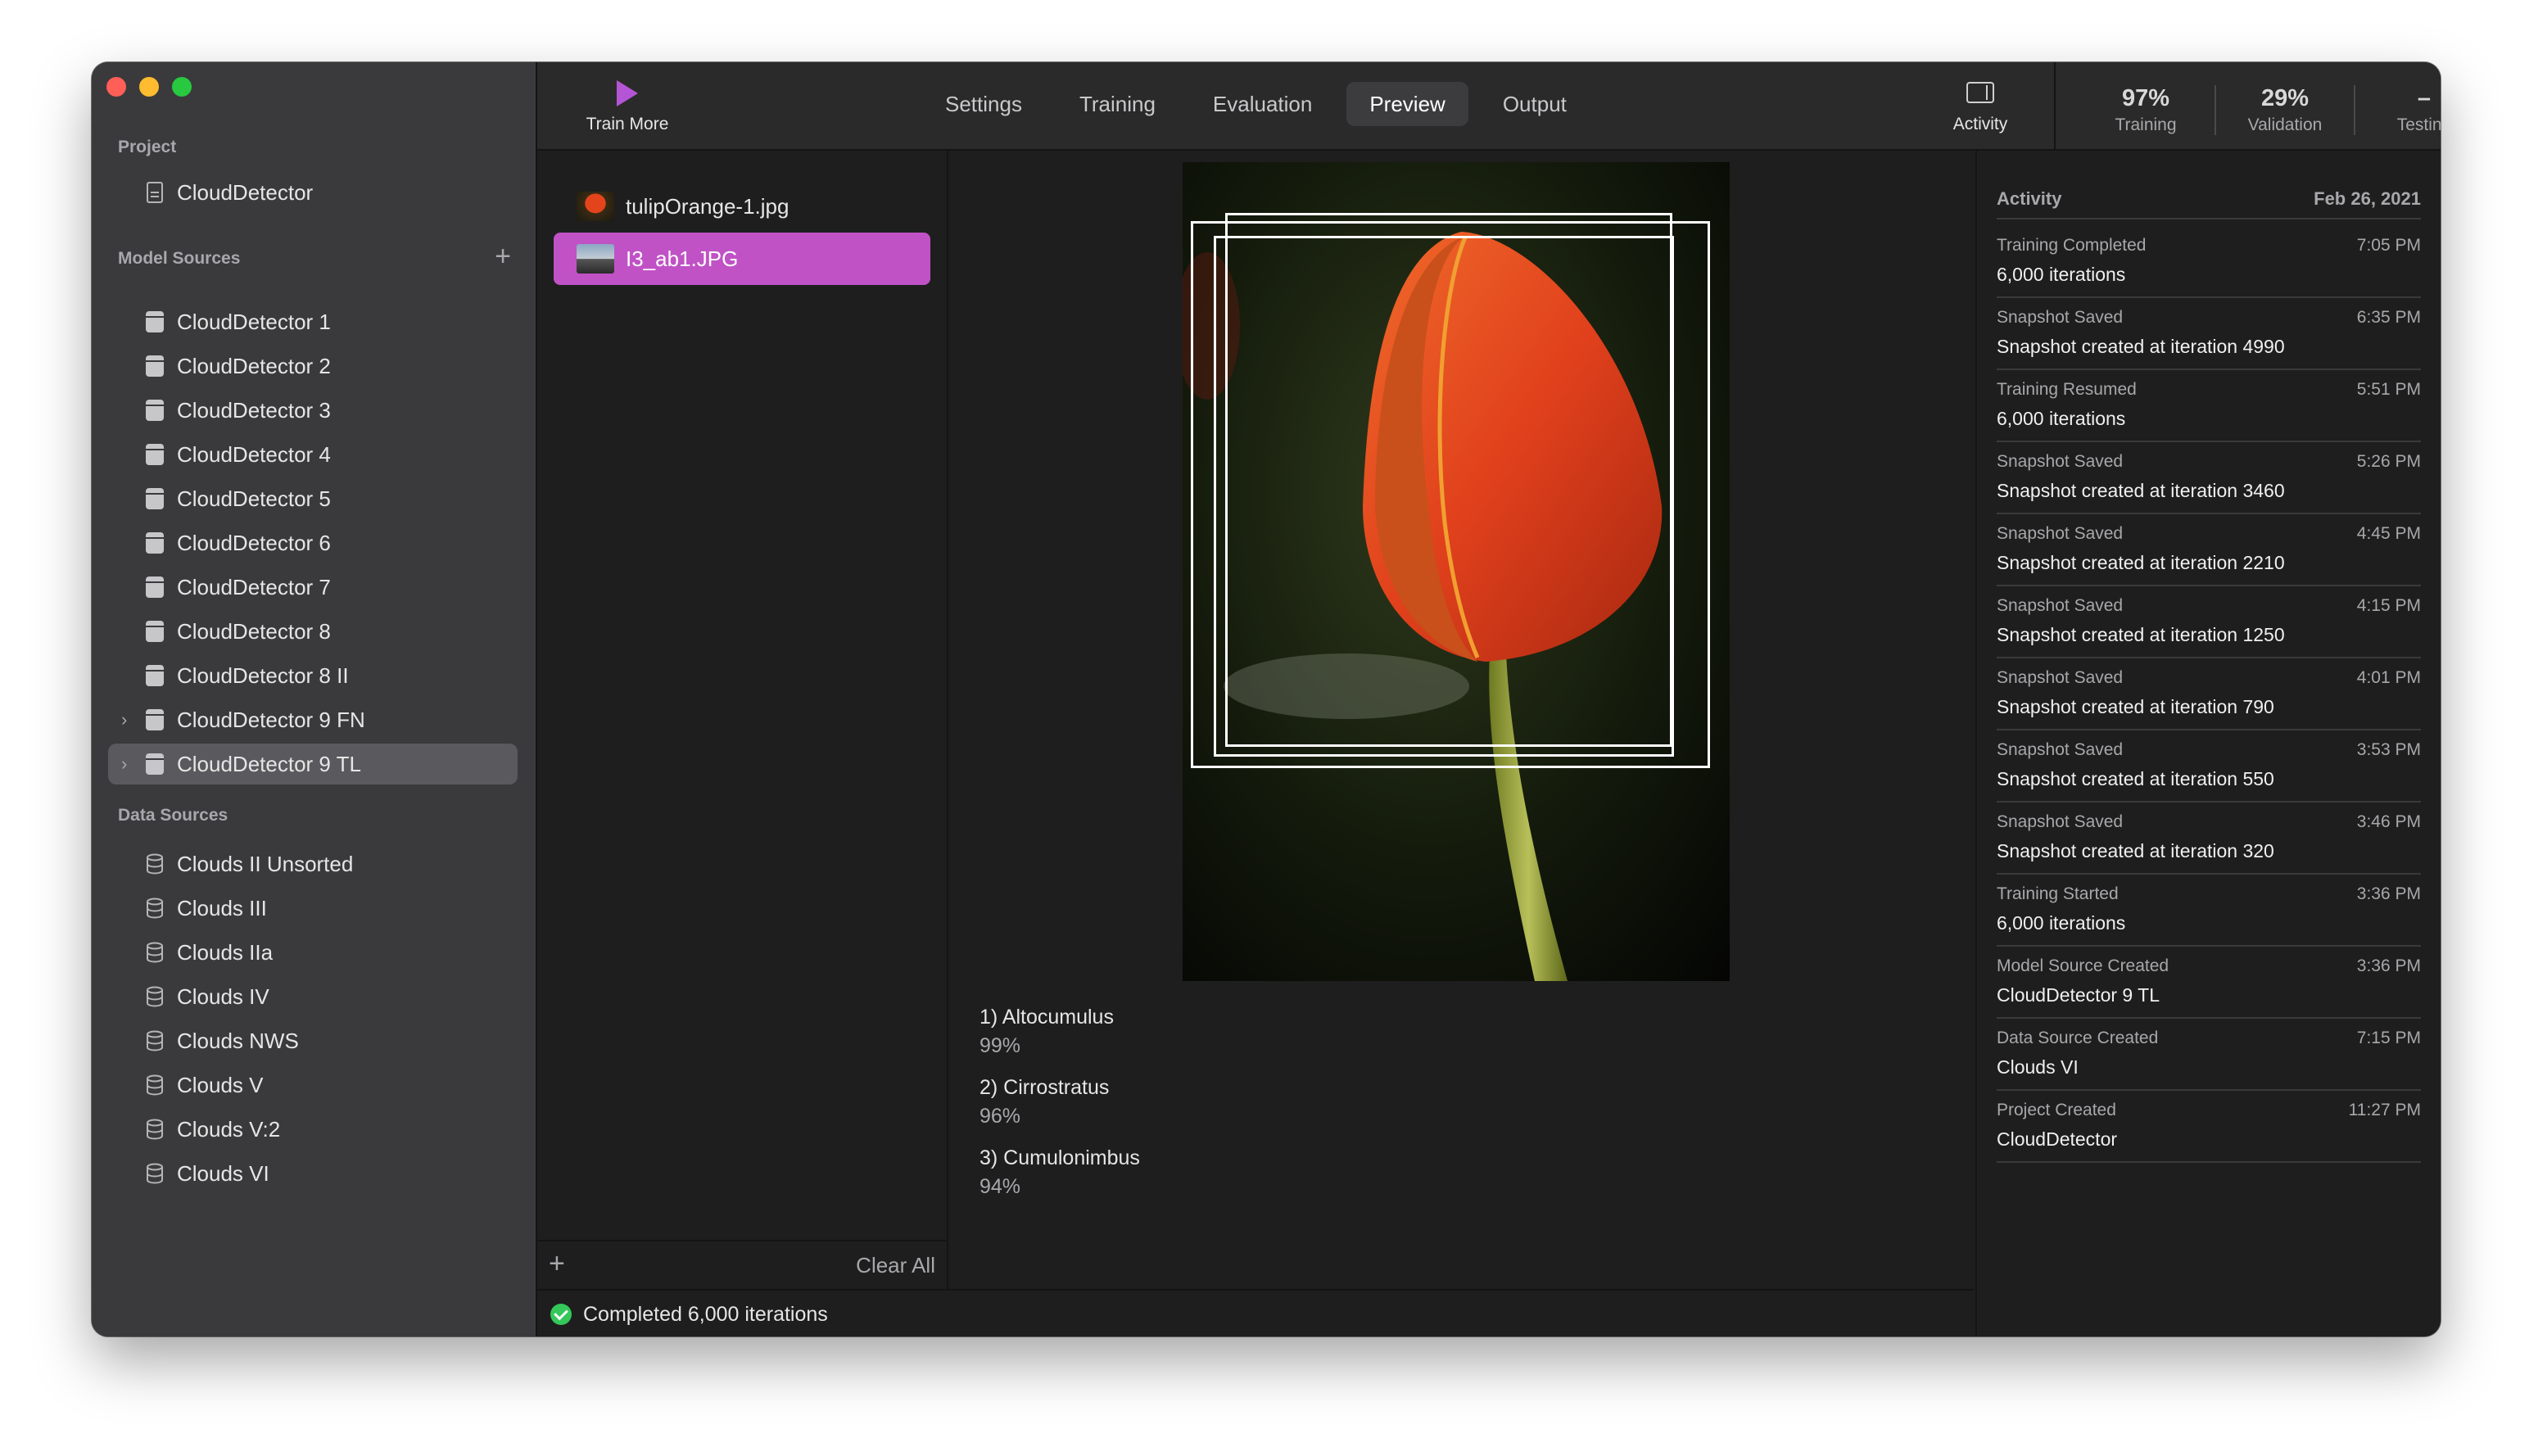 The width and height of the screenshot is (2529, 1456). What do you see at coordinates (116, 87) in the screenshot?
I see `close-window-button` at bounding box center [116, 87].